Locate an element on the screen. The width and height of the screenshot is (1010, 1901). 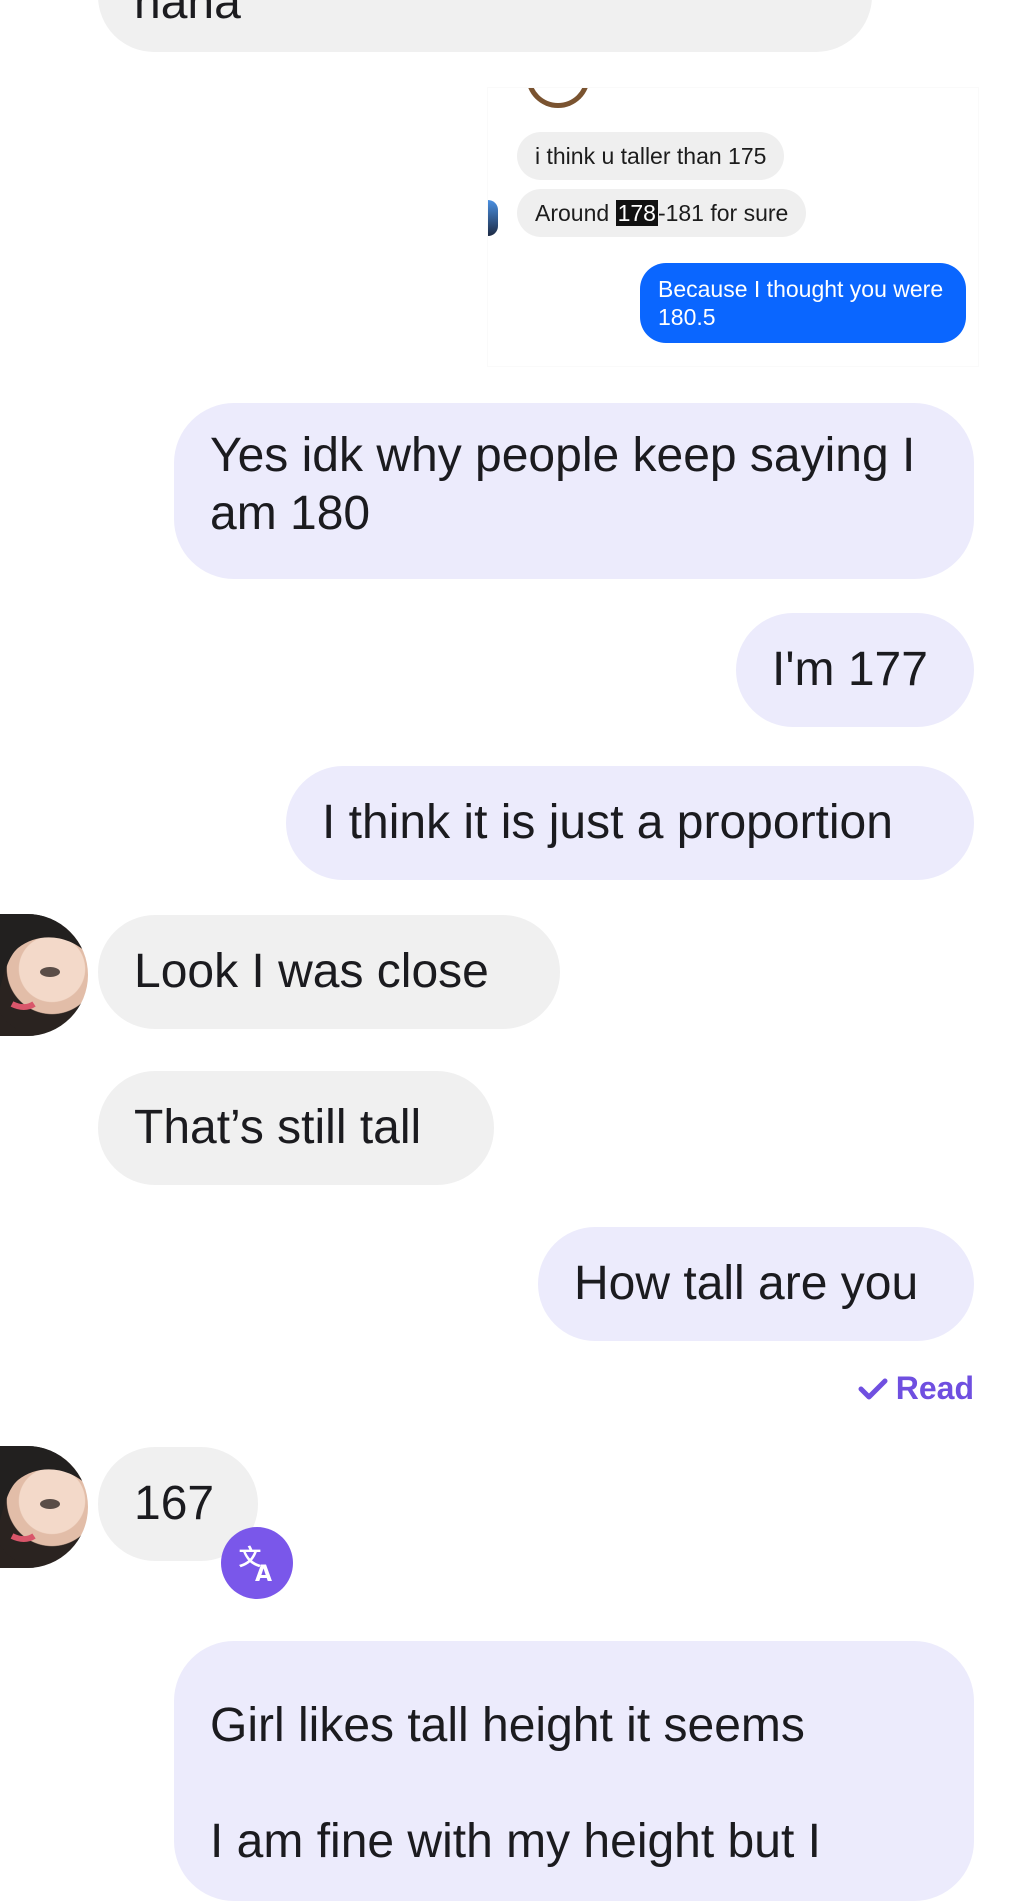
message-bubble-outgoing: I think it is just a proportion is located at coordinates (630, 823).